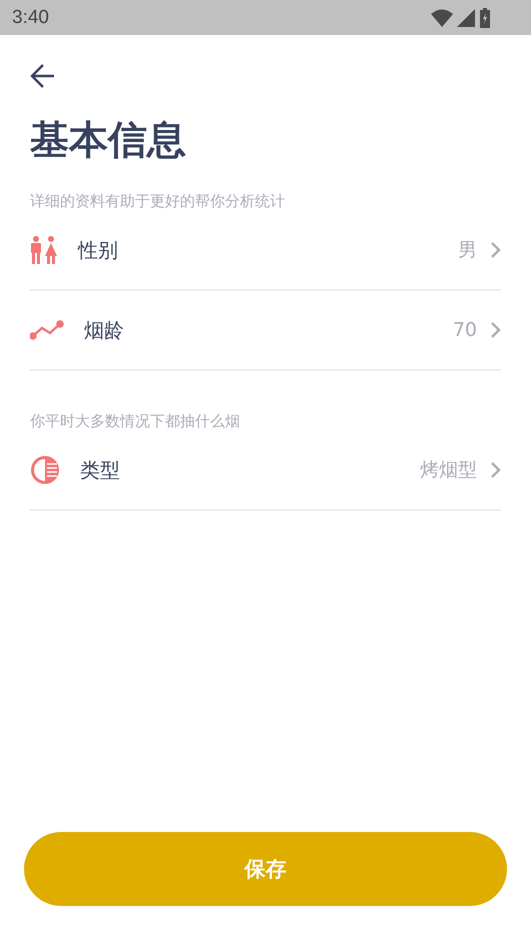 This screenshot has width=531, height=944. What do you see at coordinates (47, 330) in the screenshot?
I see `trend-line-icon` at bounding box center [47, 330].